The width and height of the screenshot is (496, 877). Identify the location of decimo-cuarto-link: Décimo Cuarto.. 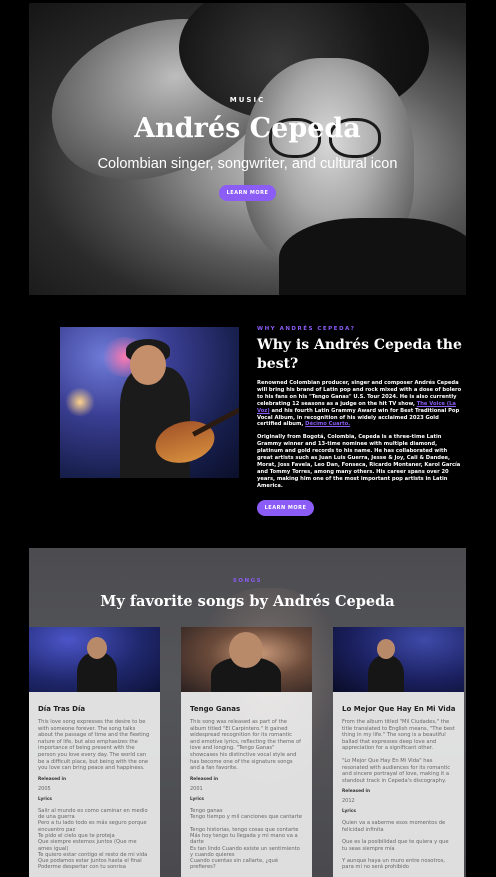
(327, 424).